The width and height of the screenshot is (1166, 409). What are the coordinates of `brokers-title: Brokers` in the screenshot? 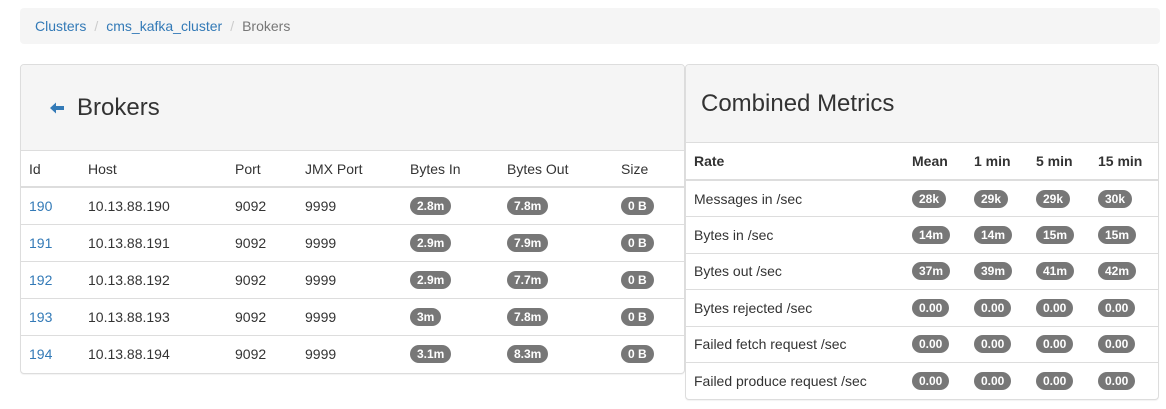 It's located at (118, 107).